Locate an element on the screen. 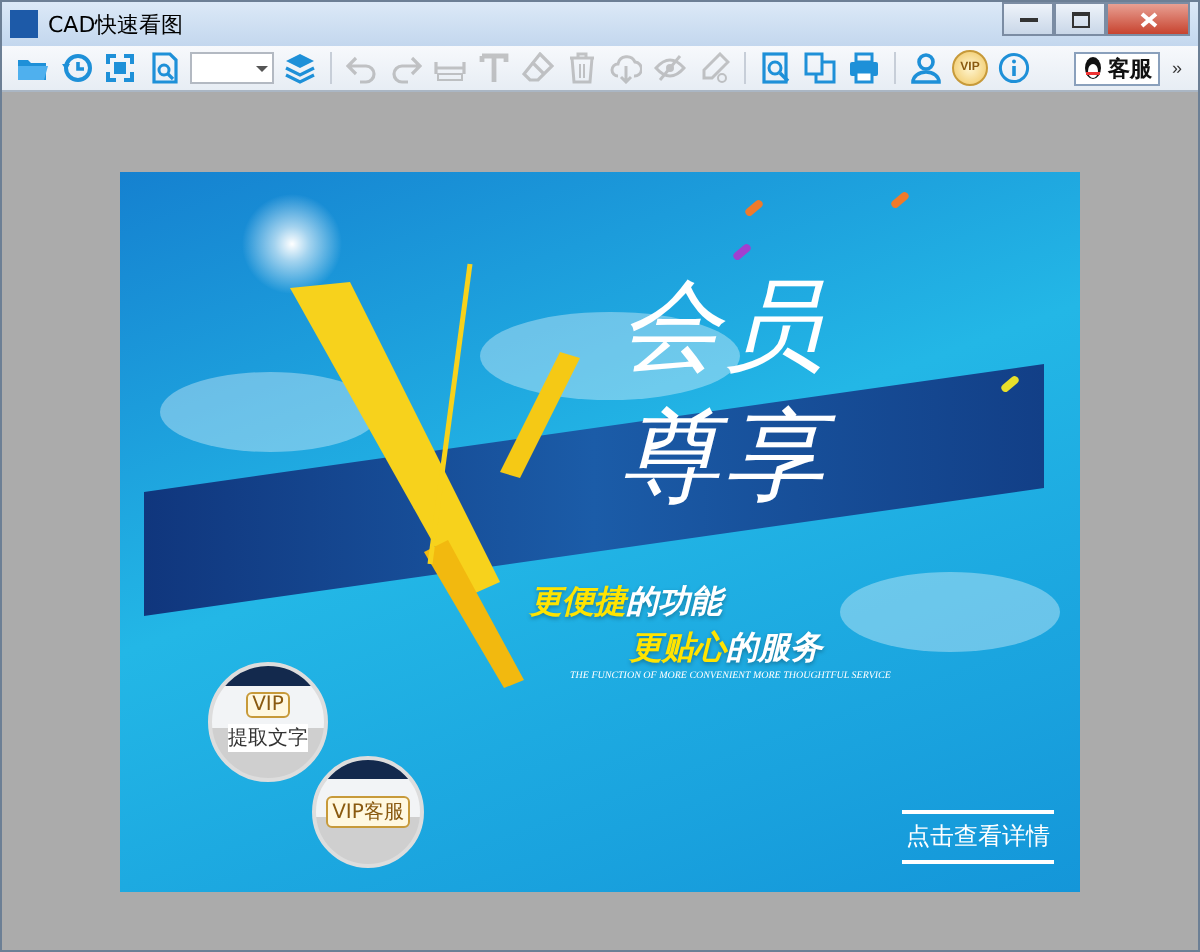 This screenshot has width=1200, height=952. print-icon is located at coordinates (864, 68).